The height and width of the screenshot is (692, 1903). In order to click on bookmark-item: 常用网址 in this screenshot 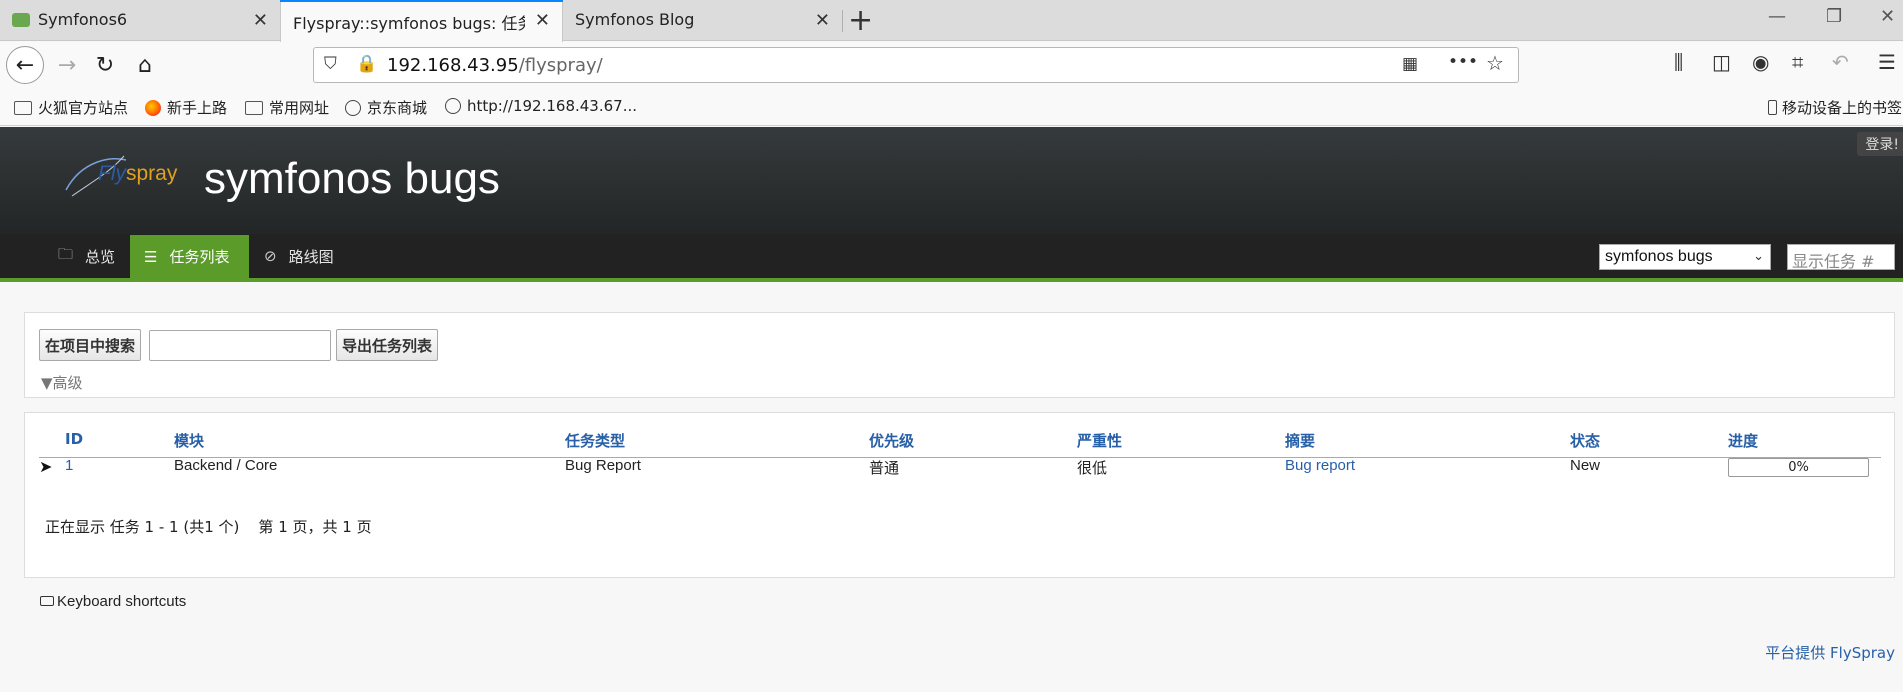, I will do `click(287, 107)`.